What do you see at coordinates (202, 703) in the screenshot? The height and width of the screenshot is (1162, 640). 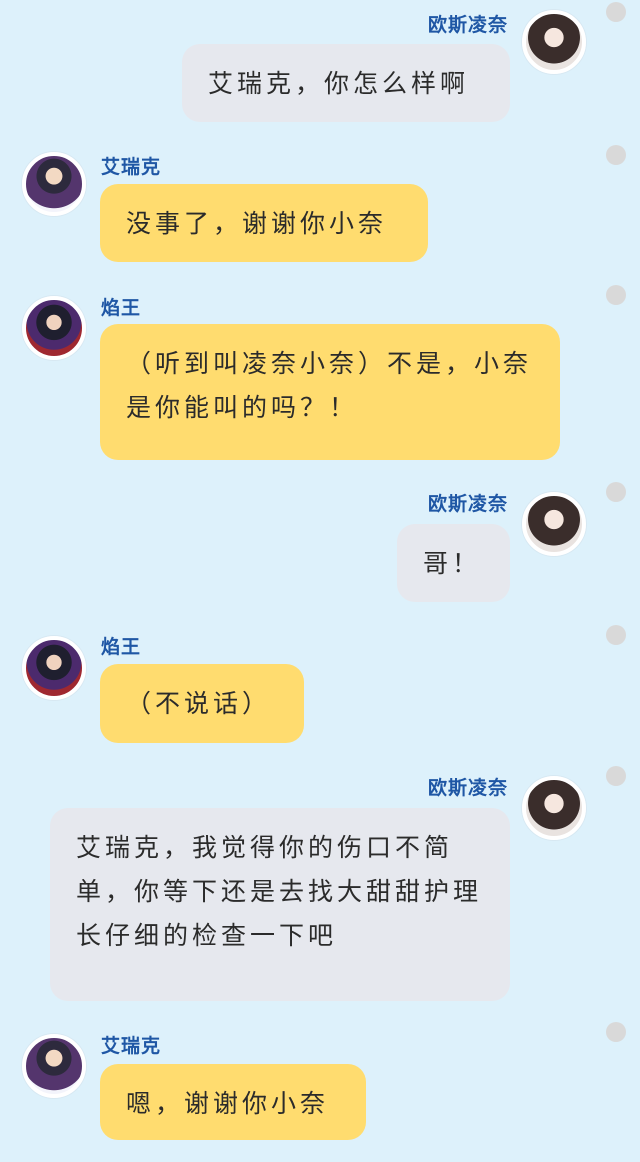 I see `message-bubble: （不说话）` at bounding box center [202, 703].